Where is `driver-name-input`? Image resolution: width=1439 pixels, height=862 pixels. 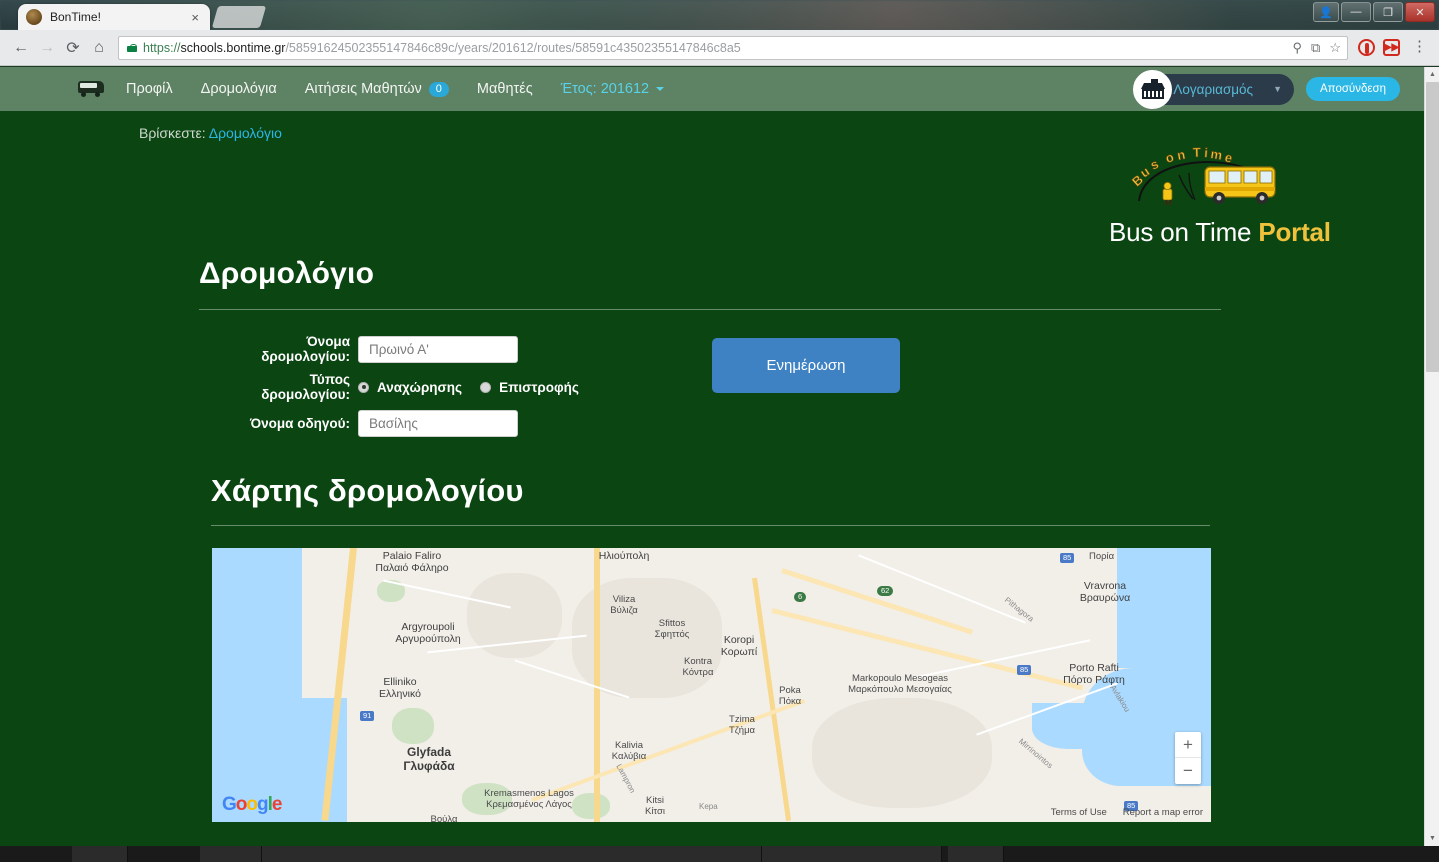
driver-name-input is located at coordinates (438, 423).